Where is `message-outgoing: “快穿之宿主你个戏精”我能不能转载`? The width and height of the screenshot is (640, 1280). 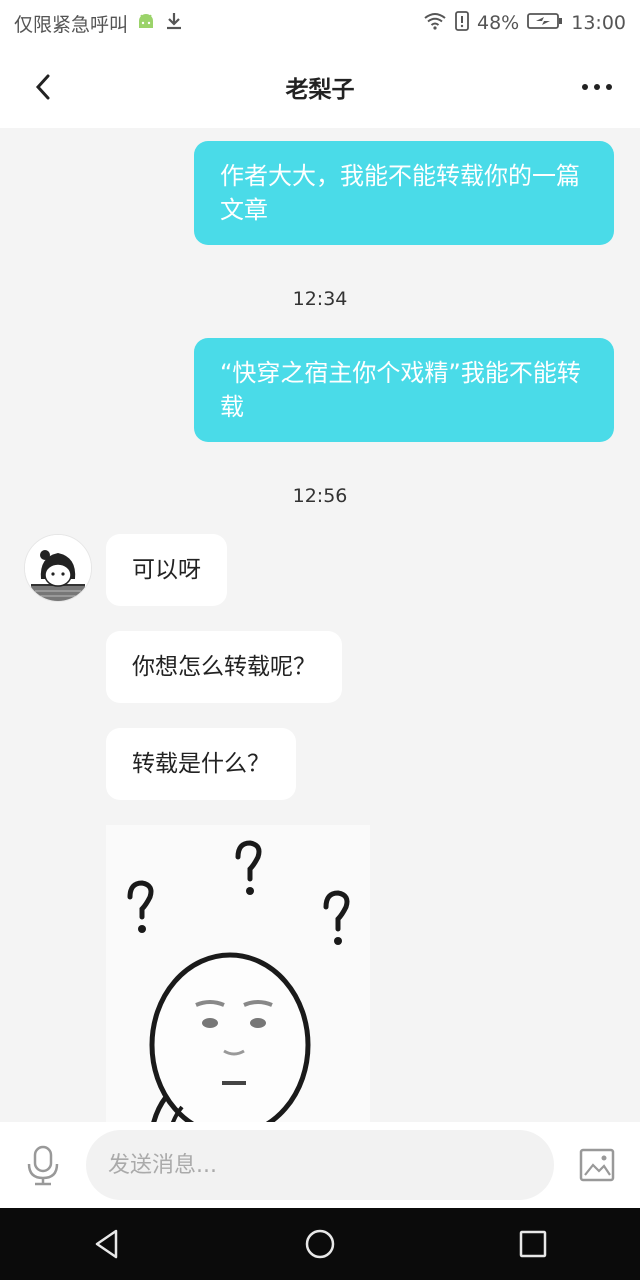
message-outgoing: “快穿之宿主你个戏精”我能不能转载 is located at coordinates (404, 390).